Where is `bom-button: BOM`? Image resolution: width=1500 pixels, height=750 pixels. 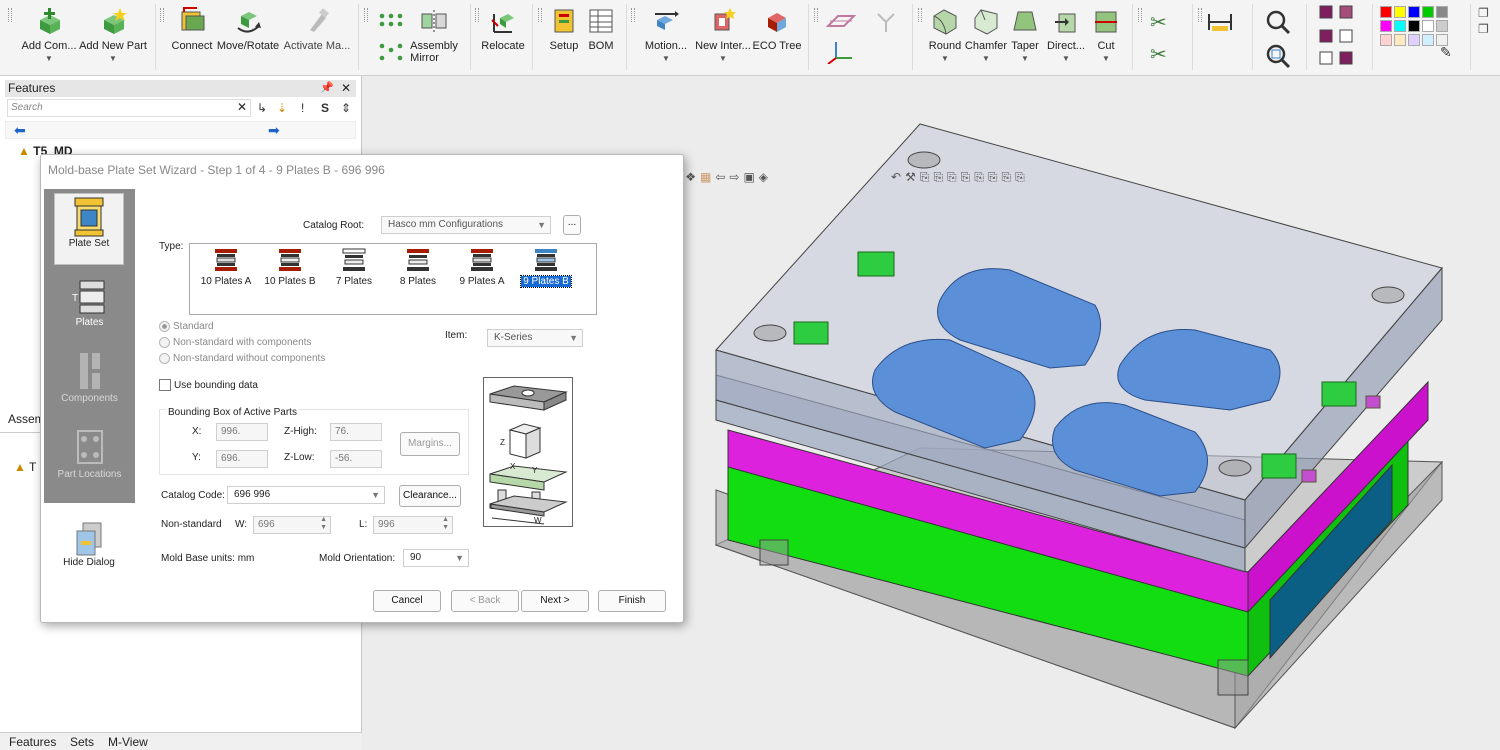
bom-button: BOM is located at coordinates (601, 37).